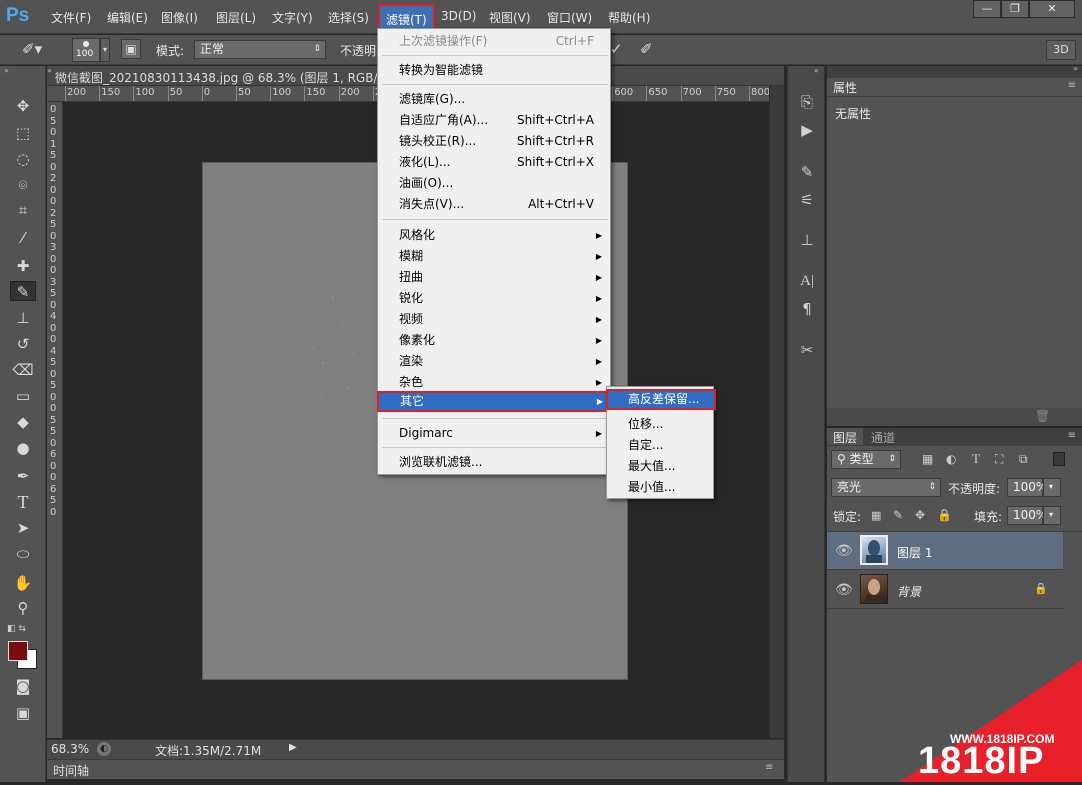  What do you see at coordinates (569, 18) in the screenshot?
I see `menu-window: 窗口(W)` at bounding box center [569, 18].